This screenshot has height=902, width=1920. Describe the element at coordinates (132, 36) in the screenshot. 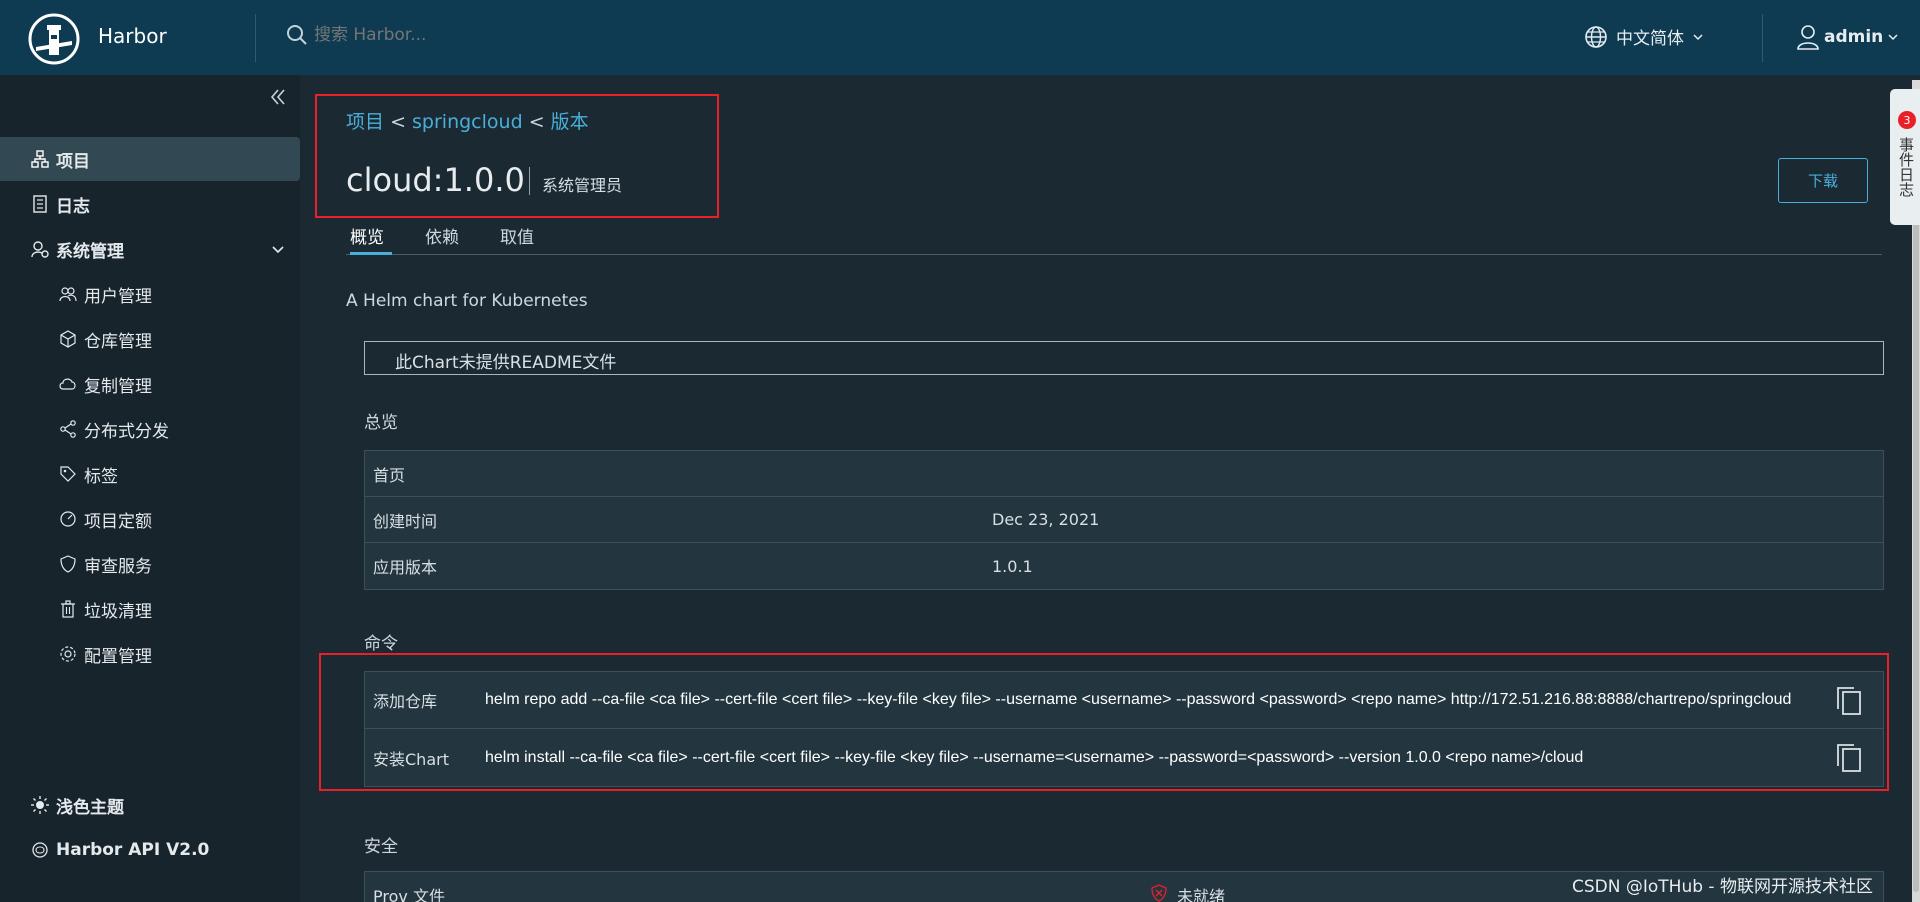

I see `brand-name: Harbor` at that location.